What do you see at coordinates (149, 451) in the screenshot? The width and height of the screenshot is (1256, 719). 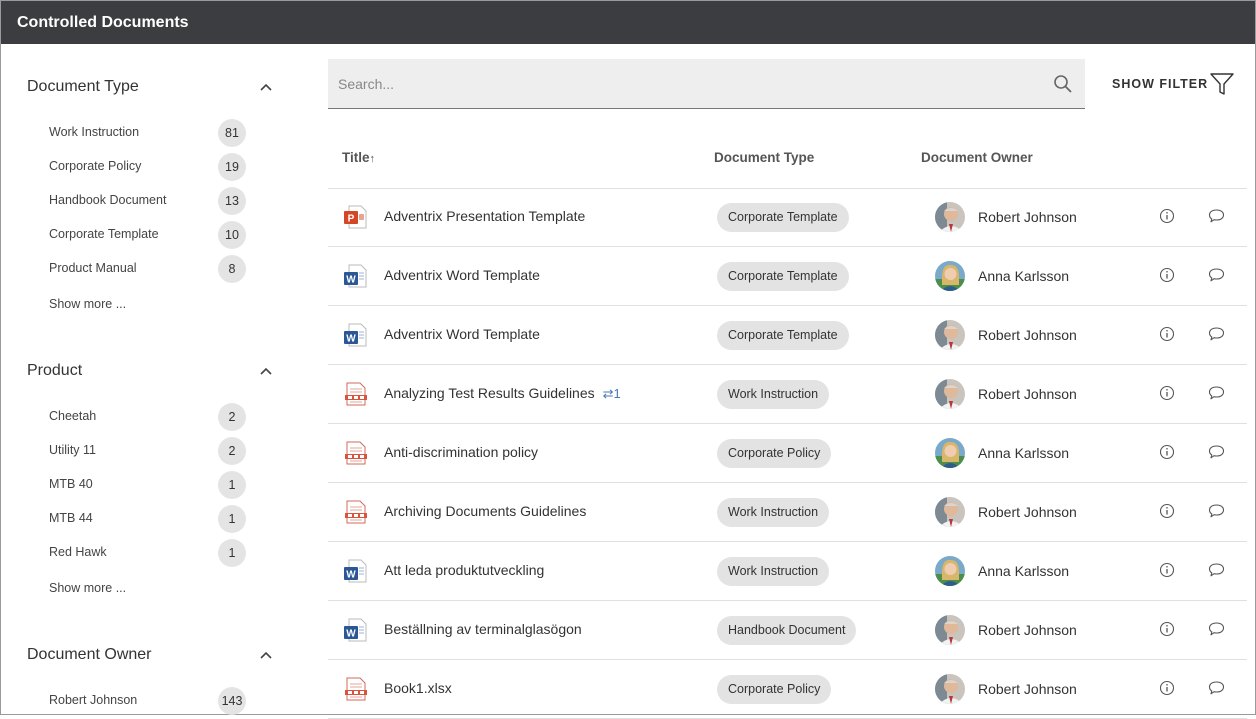 I see `facet-item-utility-11: Utility 11 2` at bounding box center [149, 451].